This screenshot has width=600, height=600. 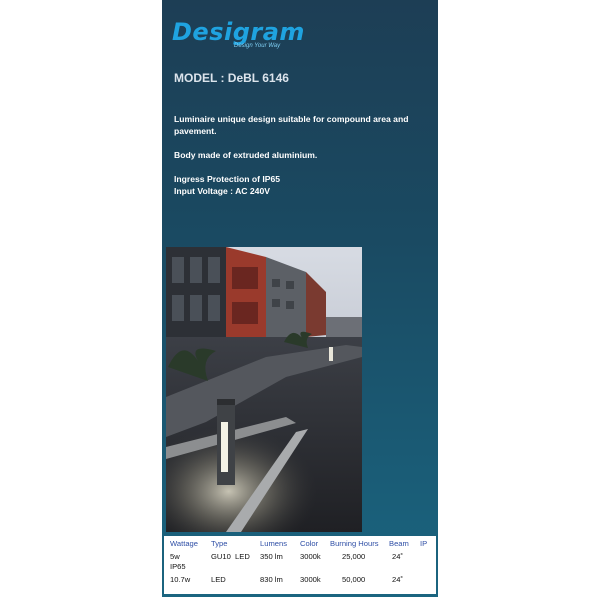 I want to click on brand-name: Desigram, so click(x=238, y=32).